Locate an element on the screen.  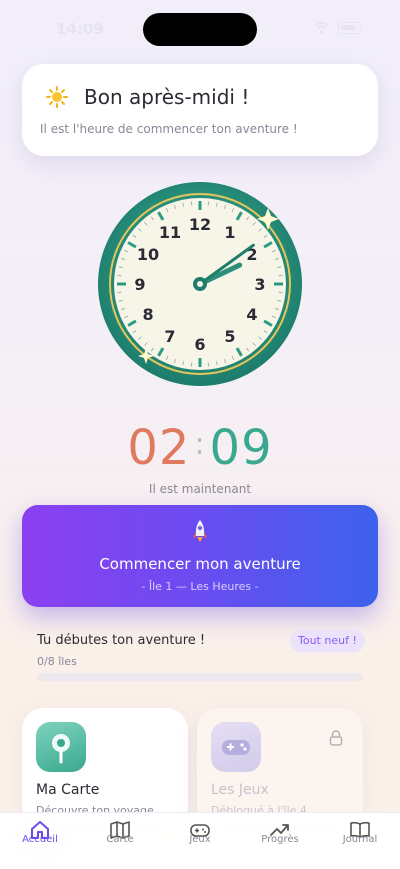
tab-label: Accueil is located at coordinates (40, 839).